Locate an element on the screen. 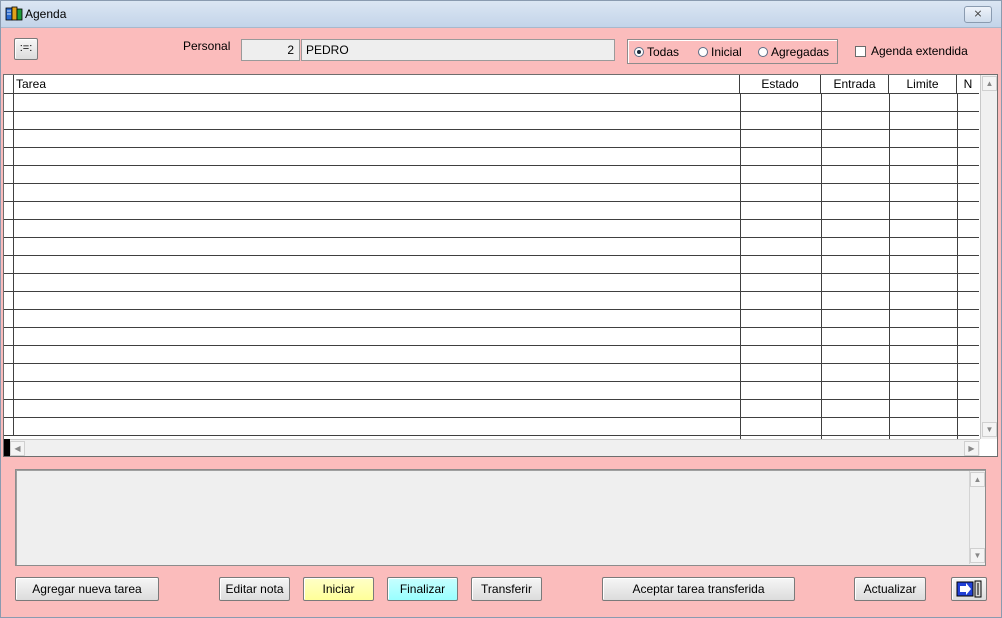 The image size is (1002, 618). filter-todas-label: Todas is located at coordinates (663, 52).